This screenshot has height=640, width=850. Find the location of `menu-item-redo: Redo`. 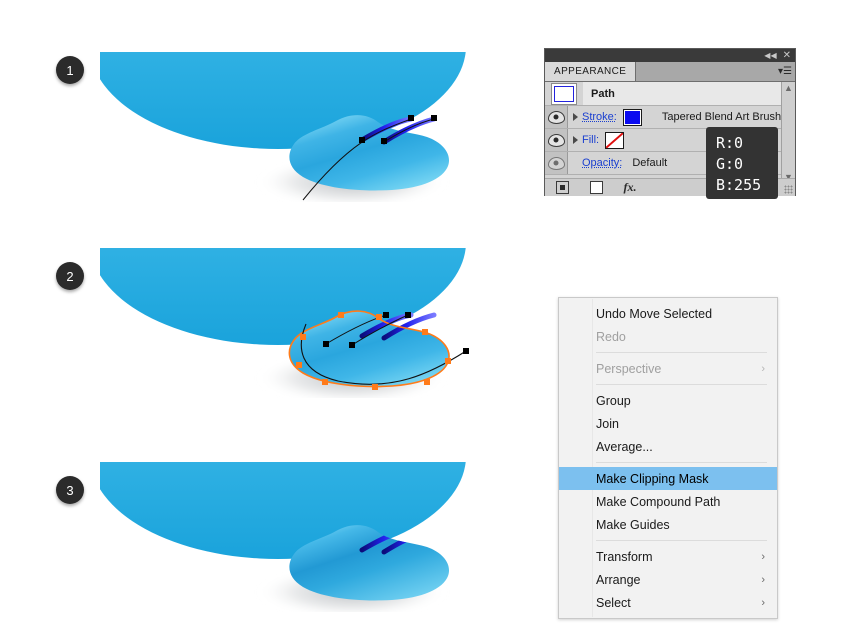

menu-item-redo: Redo is located at coordinates (668, 336).